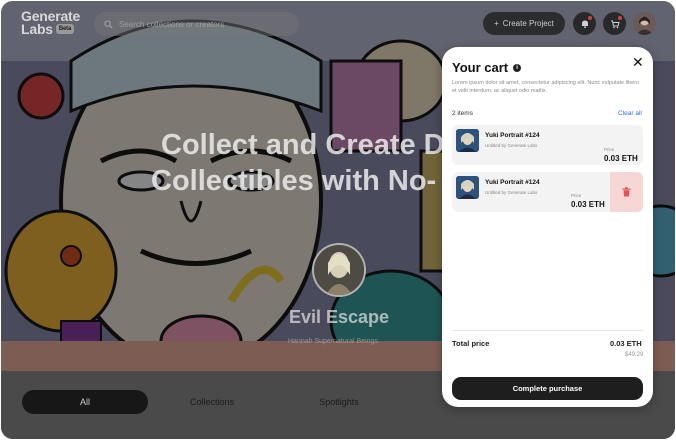 The width and height of the screenshot is (676, 440). Describe the element at coordinates (626, 343) in the screenshot. I see `total-price-eth: 0.03 ETH` at that location.